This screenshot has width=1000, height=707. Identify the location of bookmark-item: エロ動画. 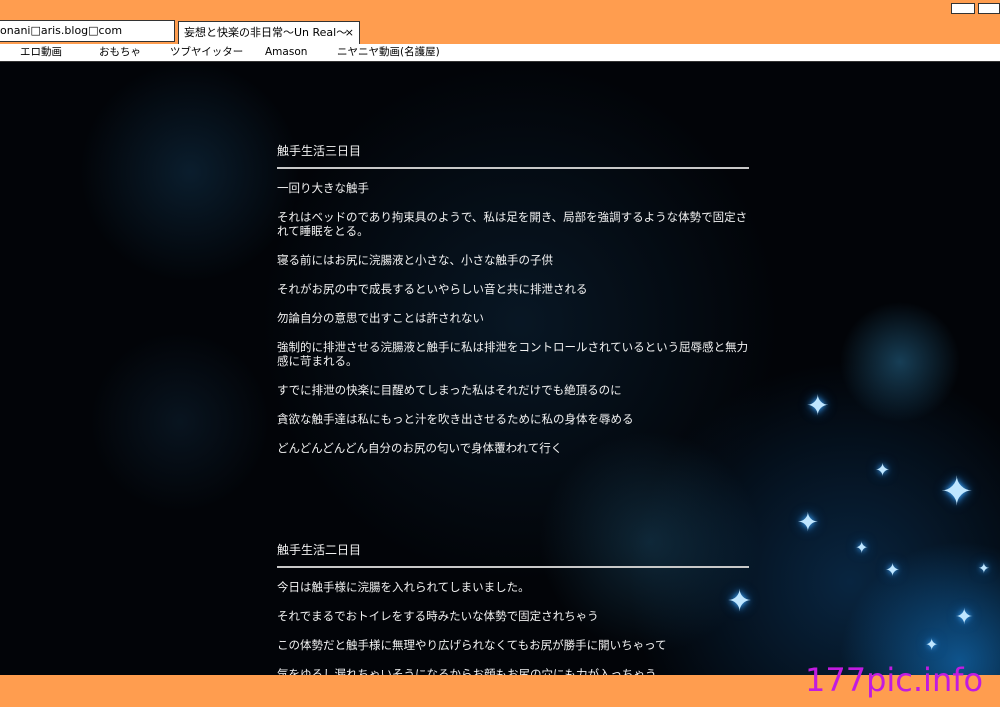
(41, 52).